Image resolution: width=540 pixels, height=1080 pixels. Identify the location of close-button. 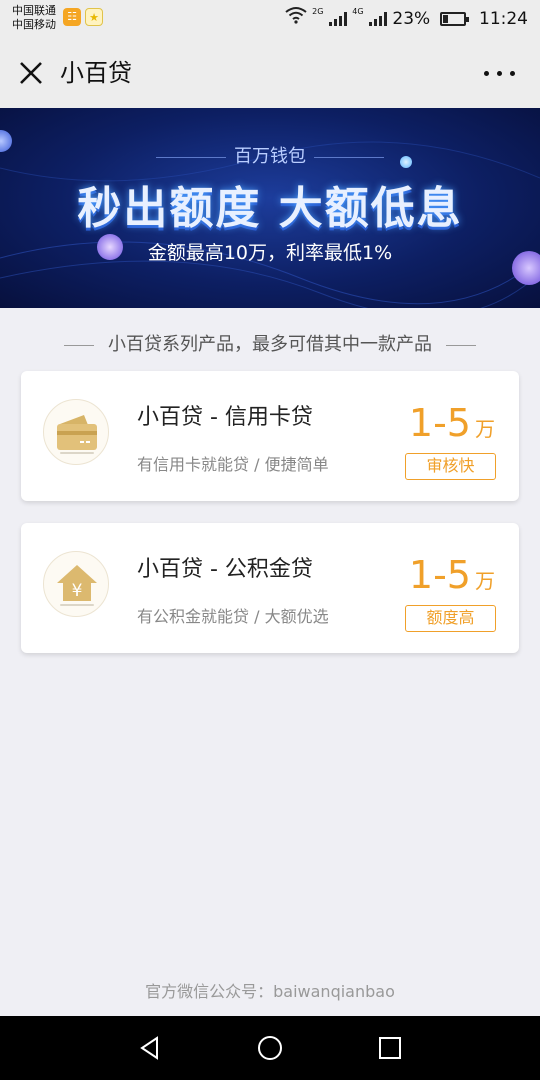
(31, 73).